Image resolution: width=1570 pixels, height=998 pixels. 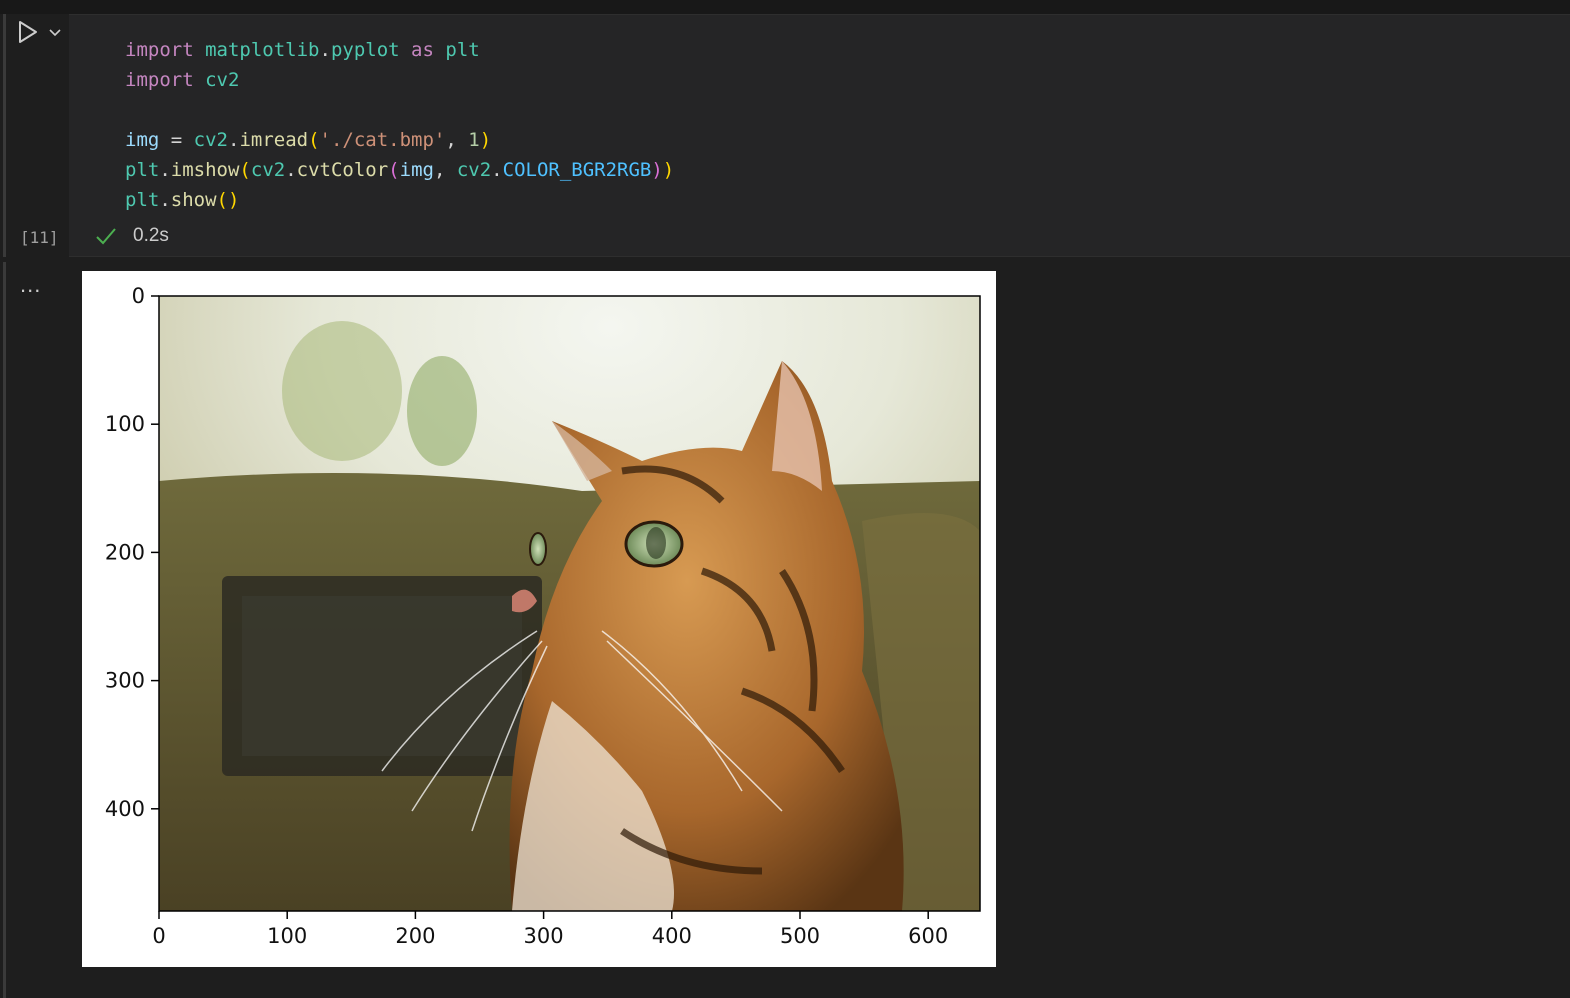 I want to click on code-line-1: import matplotlib.pyplot as plt, so click(x=302, y=50).